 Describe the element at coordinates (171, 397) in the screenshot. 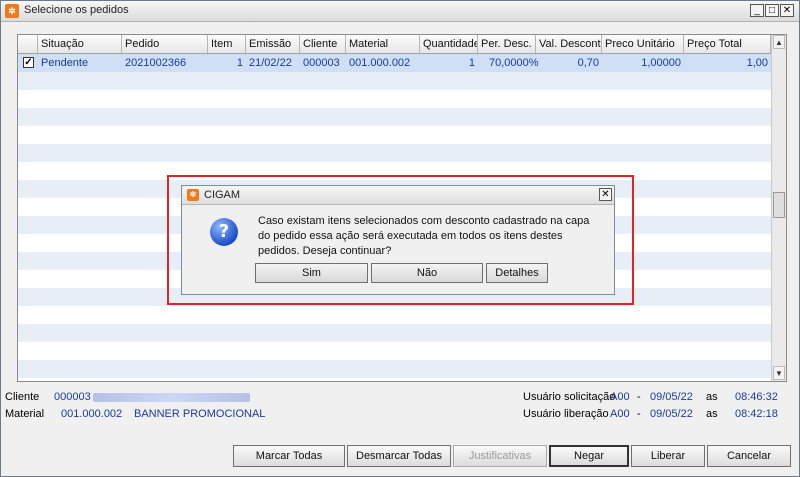

I see `cliente-name-redacted` at that location.